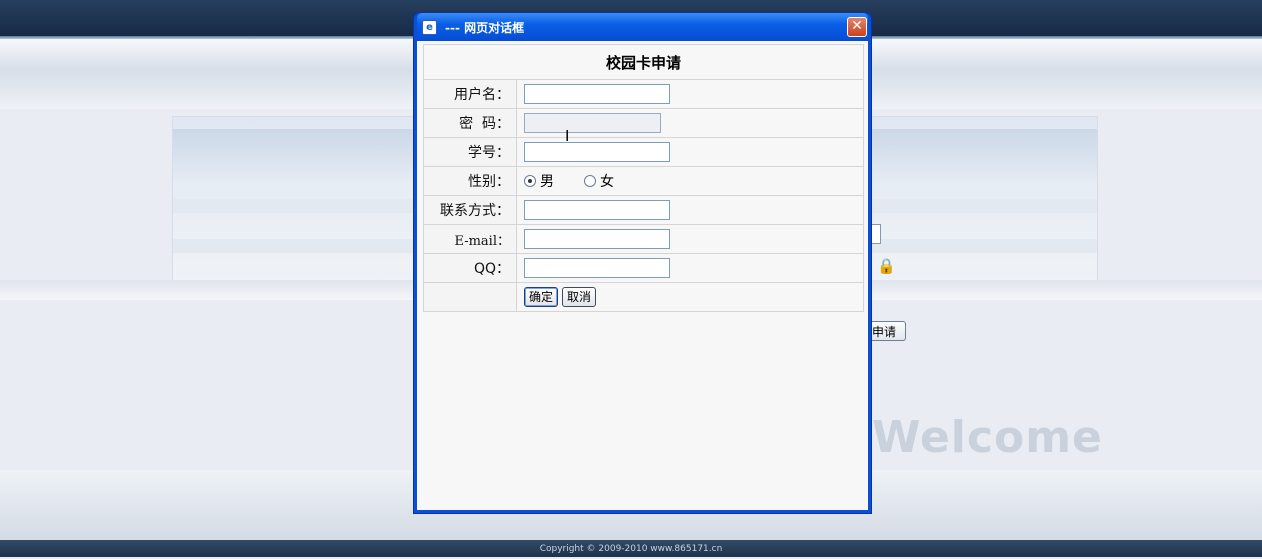 The width and height of the screenshot is (1262, 559). I want to click on student-id-label: 学号：, so click(470, 152).